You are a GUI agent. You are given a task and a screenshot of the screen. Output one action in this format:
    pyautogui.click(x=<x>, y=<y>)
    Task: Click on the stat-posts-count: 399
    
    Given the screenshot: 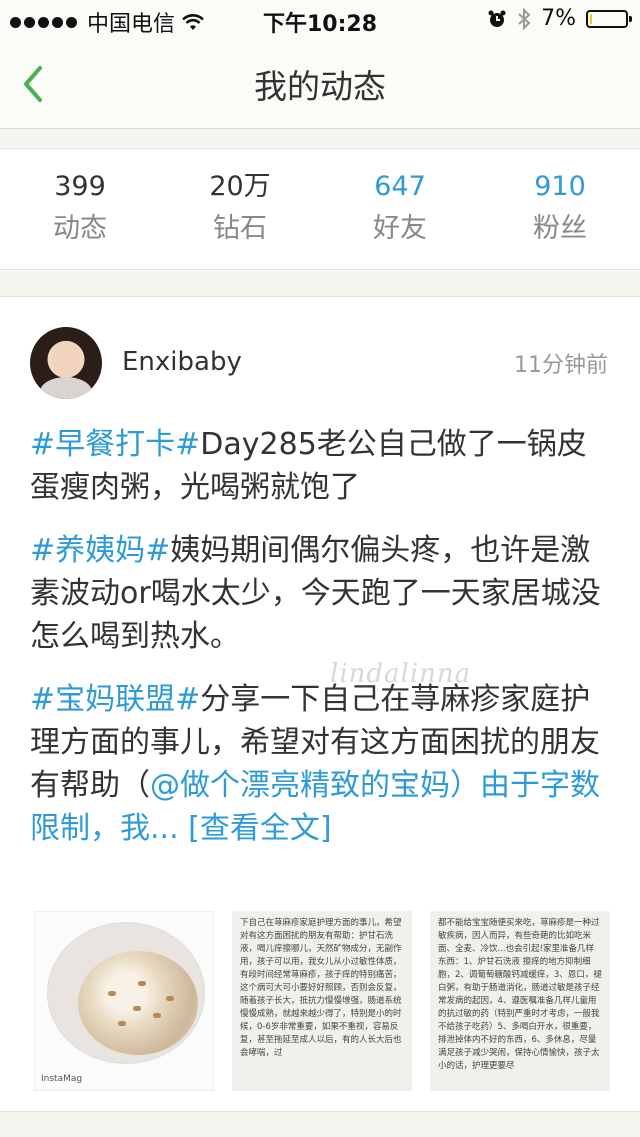 What is the action you would take?
    pyautogui.click(x=80, y=186)
    